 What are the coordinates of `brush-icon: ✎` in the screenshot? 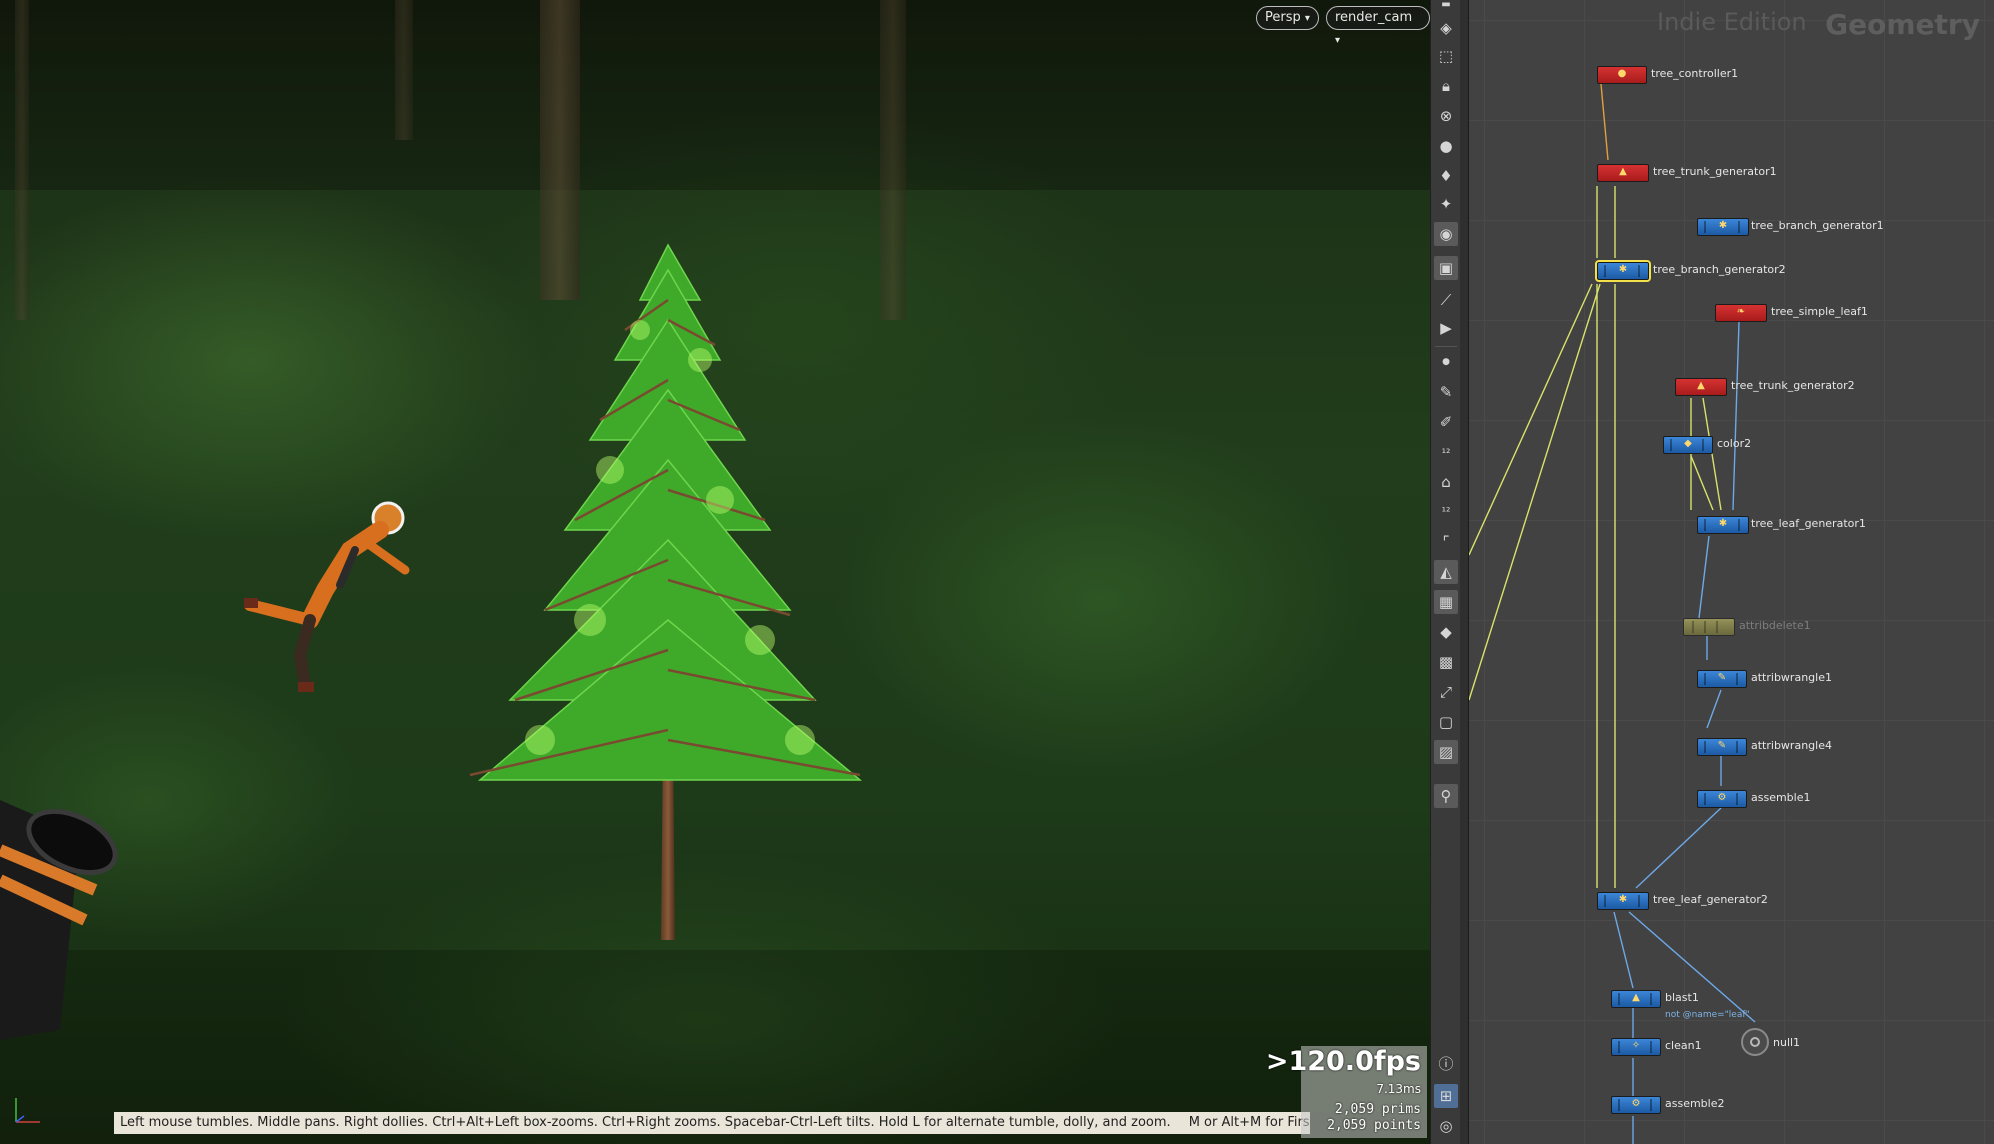 It's located at (1446, 392).